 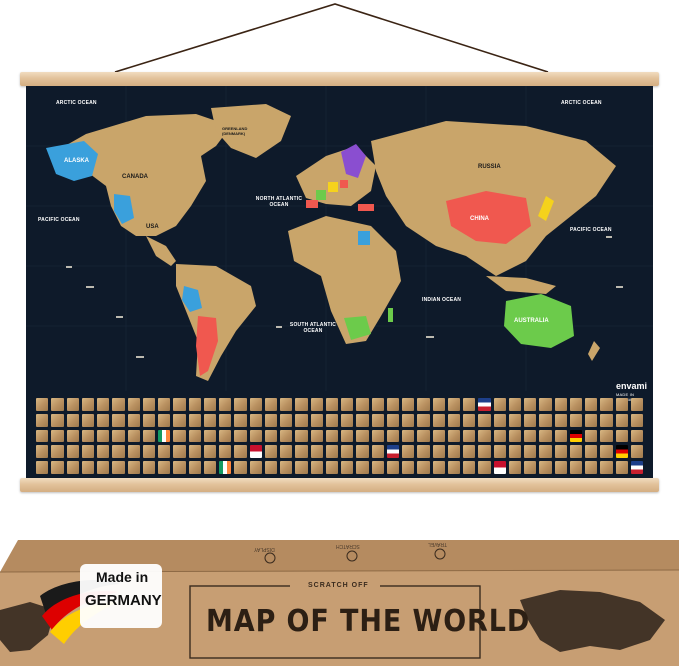 What do you see at coordinates (321, 195) in the screenshot?
I see `france-scratched` at bounding box center [321, 195].